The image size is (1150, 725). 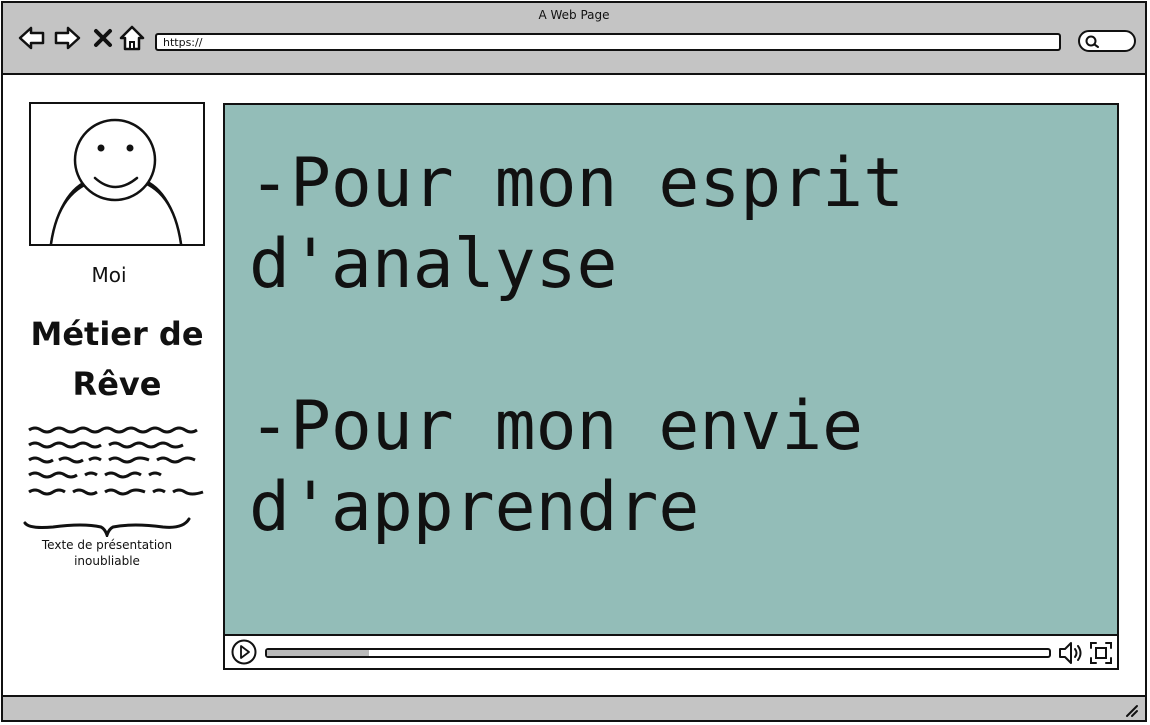 I want to click on video-controls, so click(x=671, y=652).